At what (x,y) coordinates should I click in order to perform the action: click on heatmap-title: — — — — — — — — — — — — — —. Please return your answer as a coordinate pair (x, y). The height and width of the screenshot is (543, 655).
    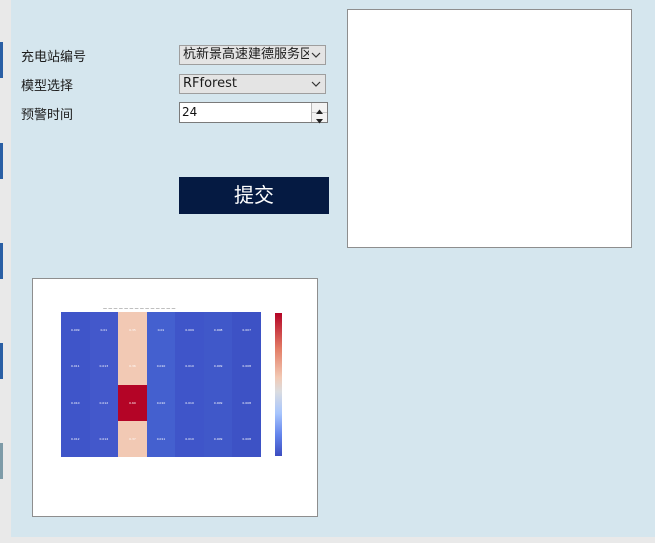
    Looking at the image, I should click on (139, 308).